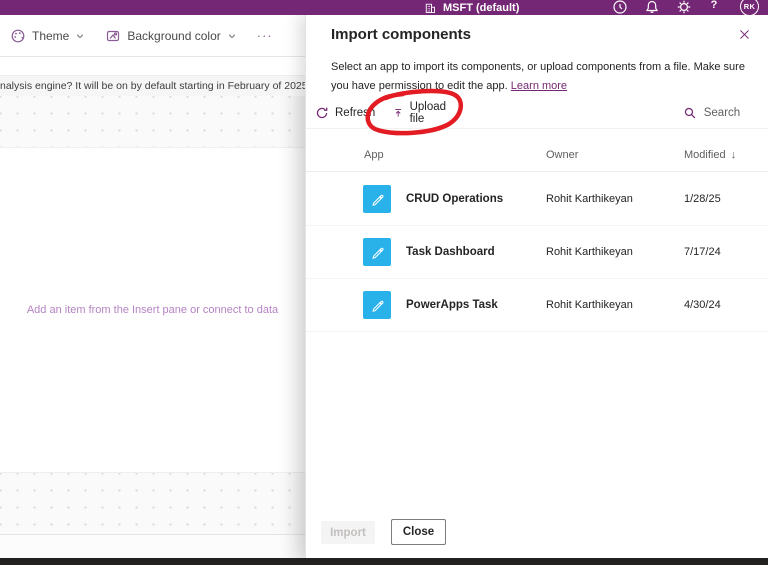  What do you see at coordinates (539, 86) in the screenshot?
I see `panel-learn-more-link: Learn more` at bounding box center [539, 86].